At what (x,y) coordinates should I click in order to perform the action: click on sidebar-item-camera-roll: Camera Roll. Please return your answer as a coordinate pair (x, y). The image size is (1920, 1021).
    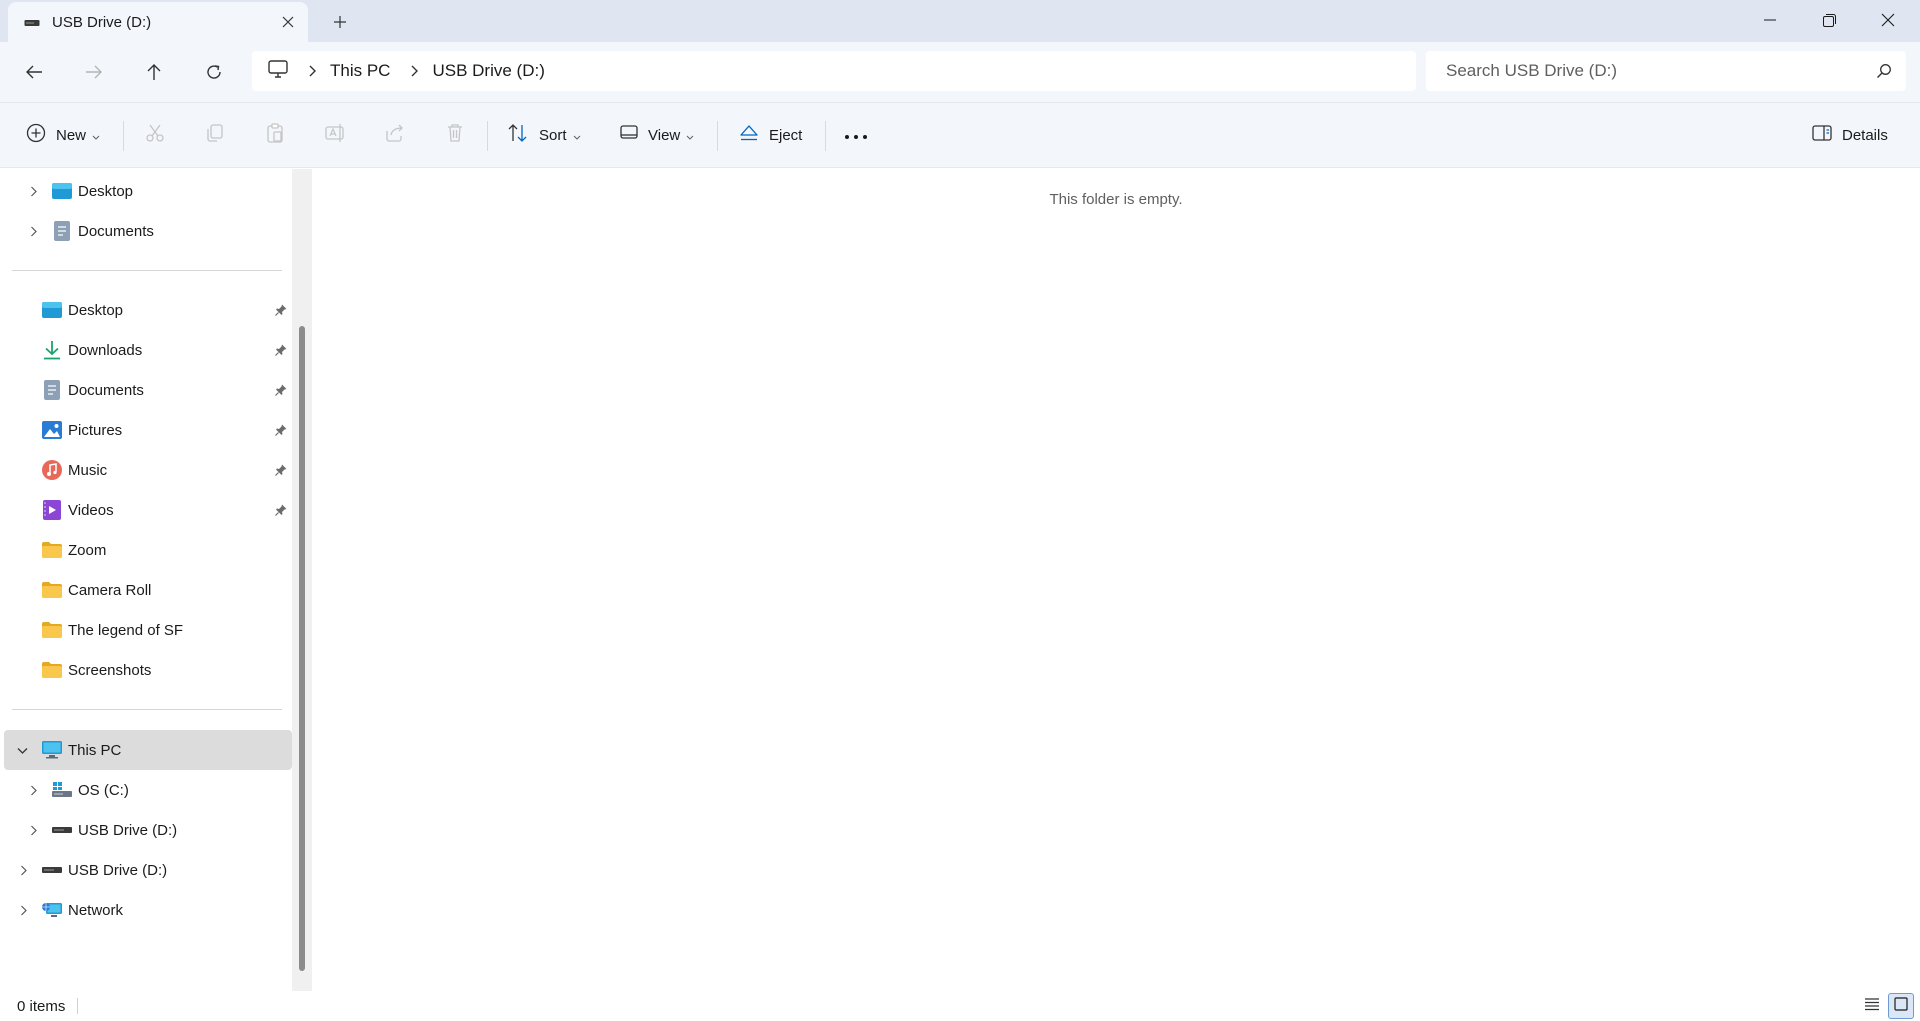
    Looking at the image, I should click on (148, 590).